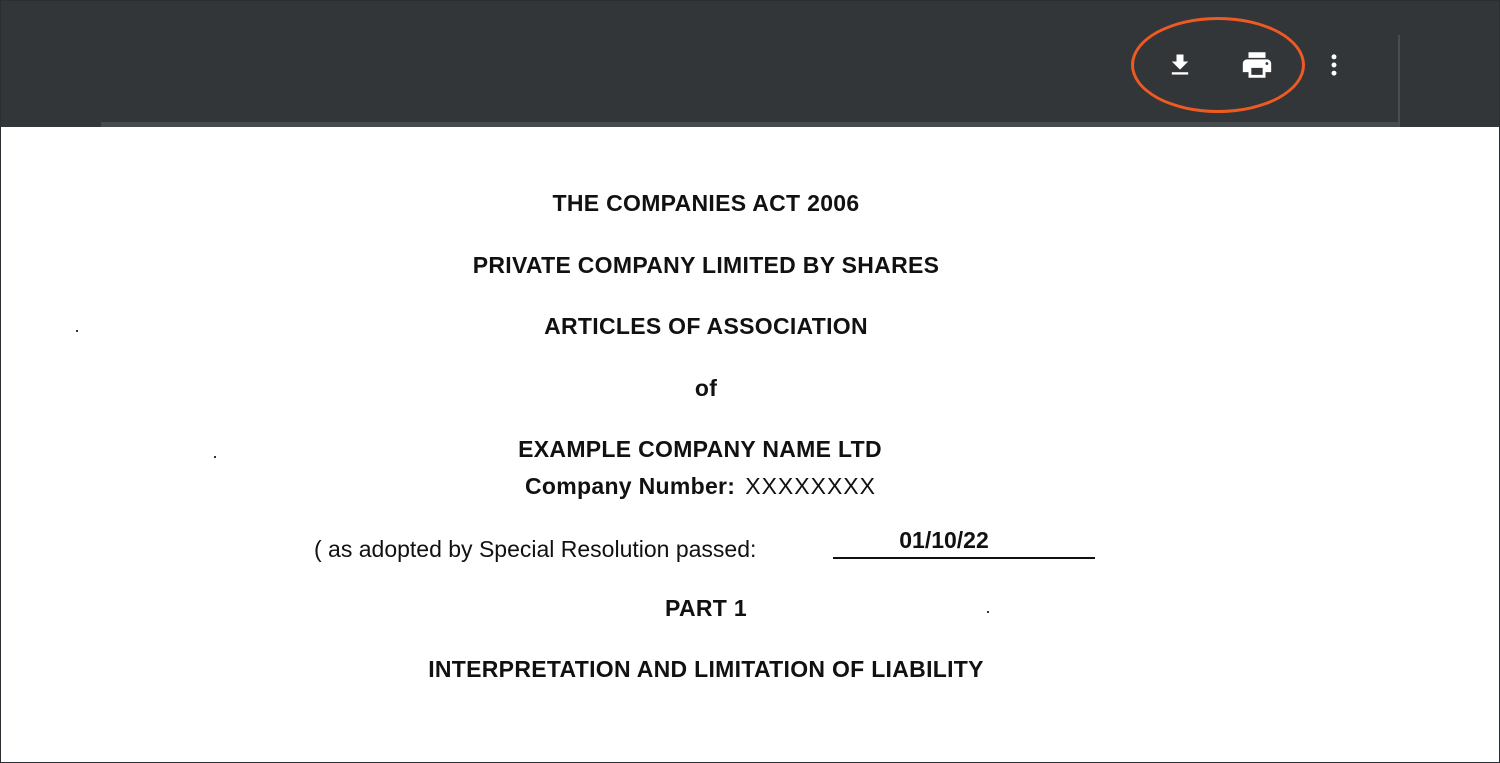  I want to click on download-icon, so click(1180, 65).